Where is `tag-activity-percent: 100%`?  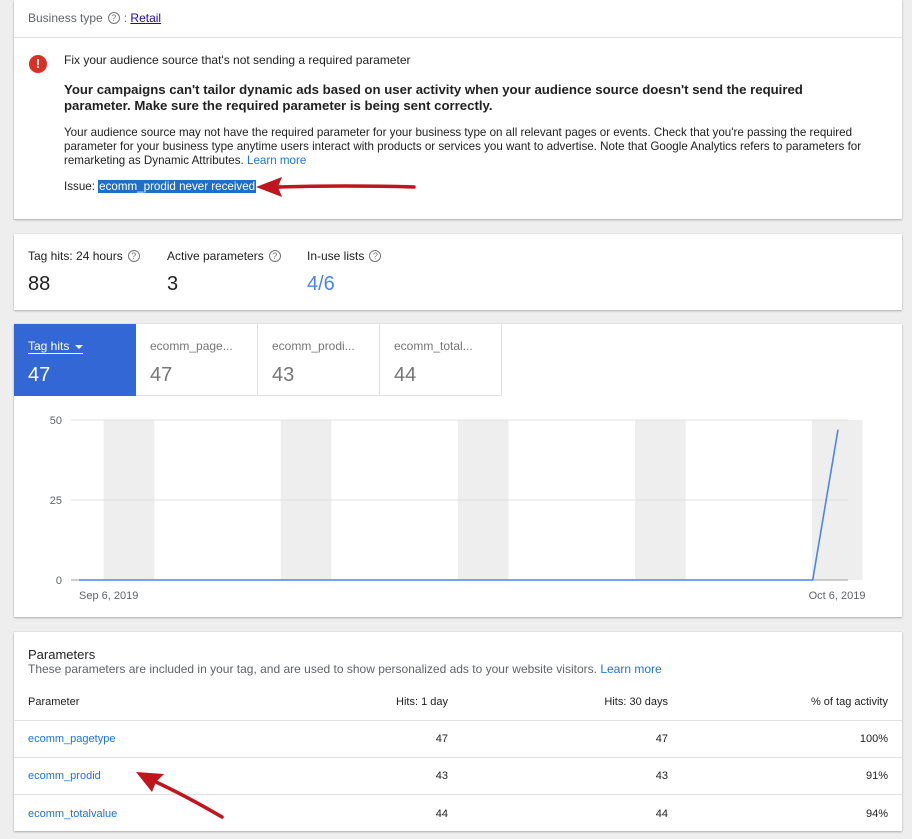 tag-activity-percent: 100% is located at coordinates (873, 739).